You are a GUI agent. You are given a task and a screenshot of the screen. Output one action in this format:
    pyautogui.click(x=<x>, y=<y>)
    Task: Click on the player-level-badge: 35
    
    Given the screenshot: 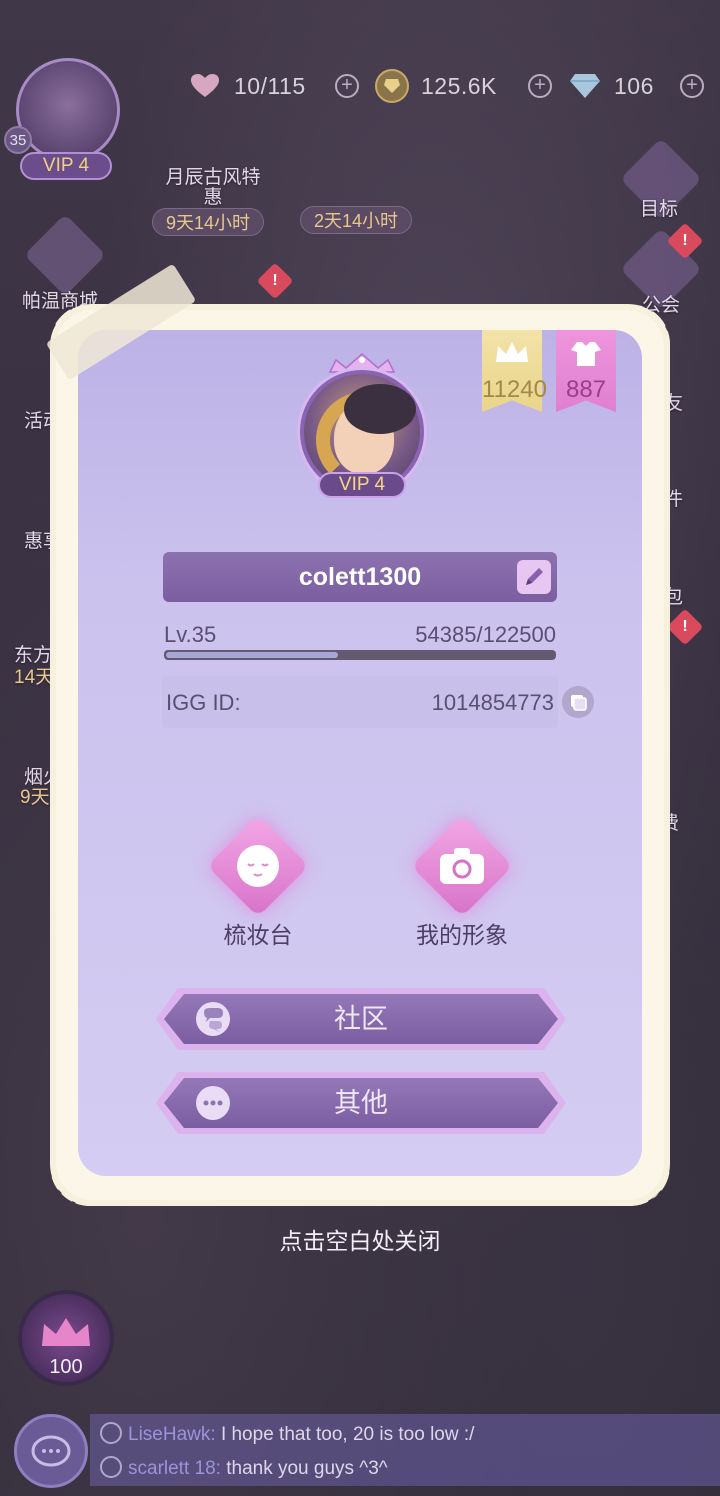 What is the action you would take?
    pyautogui.click(x=18, y=140)
    